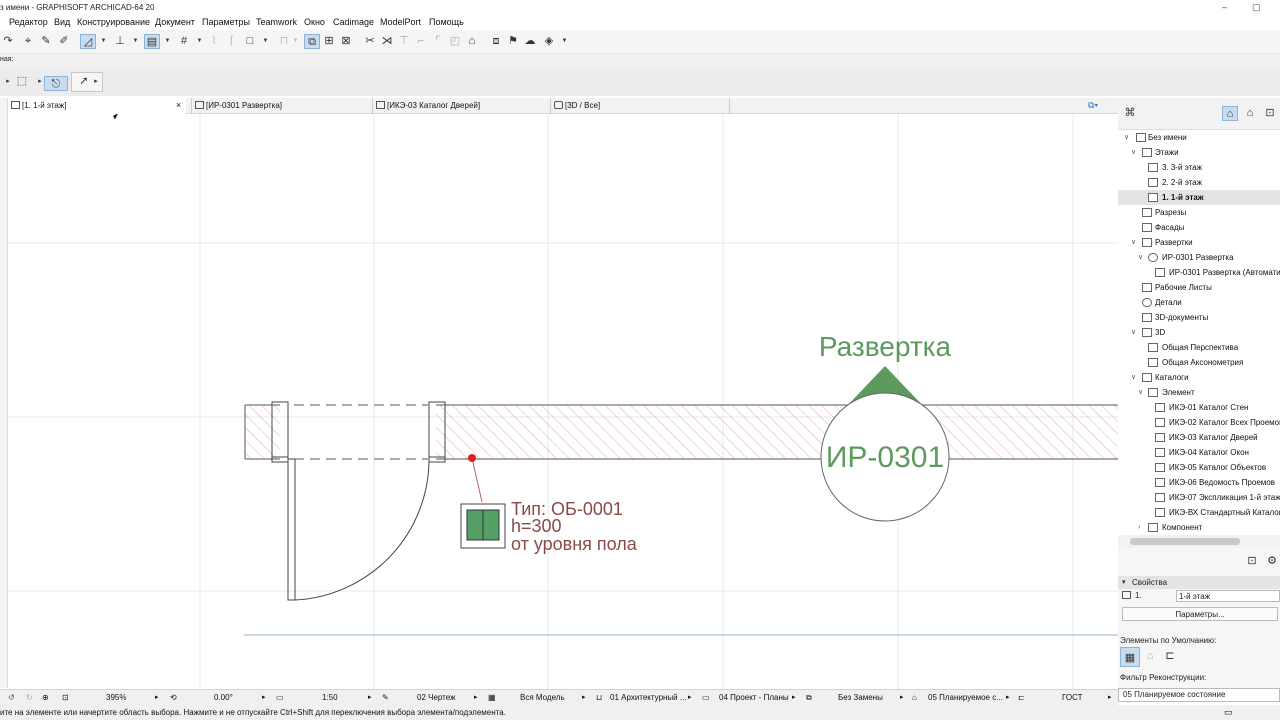  I want to click on intersect-icon: ⋊, so click(387, 41).